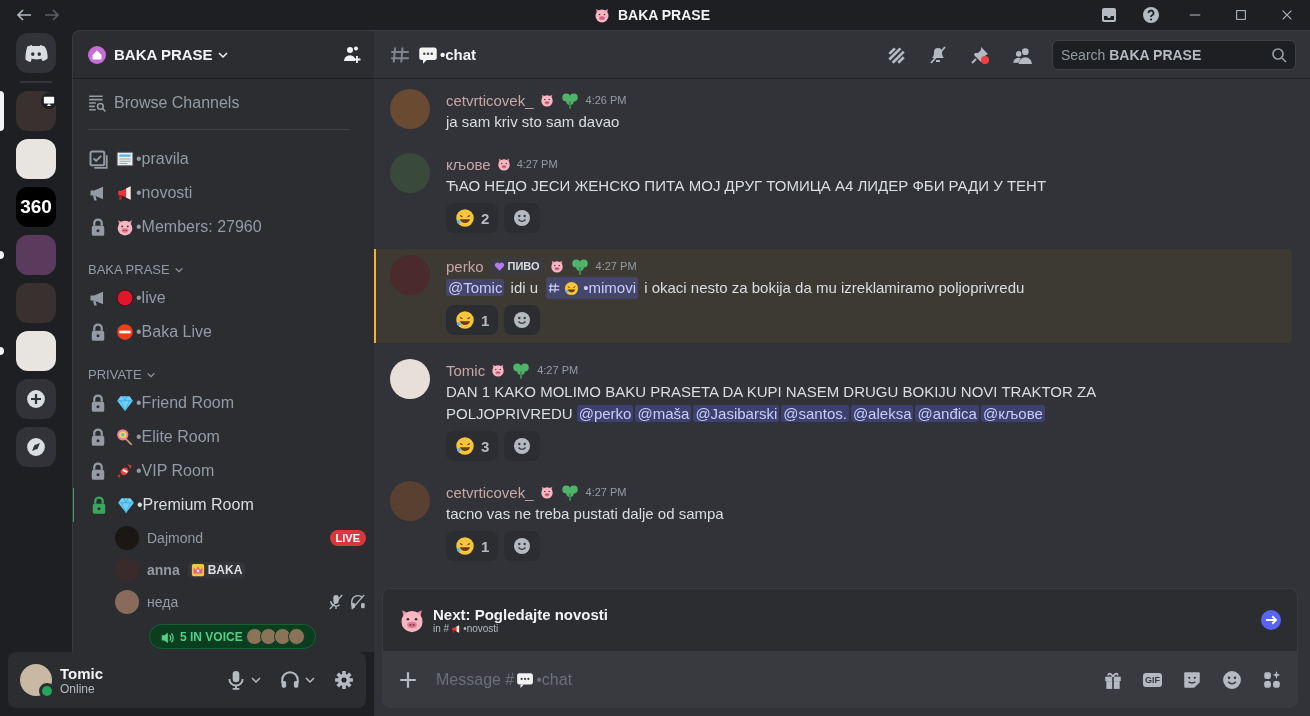  I want to click on user-status: Online, so click(78, 688).